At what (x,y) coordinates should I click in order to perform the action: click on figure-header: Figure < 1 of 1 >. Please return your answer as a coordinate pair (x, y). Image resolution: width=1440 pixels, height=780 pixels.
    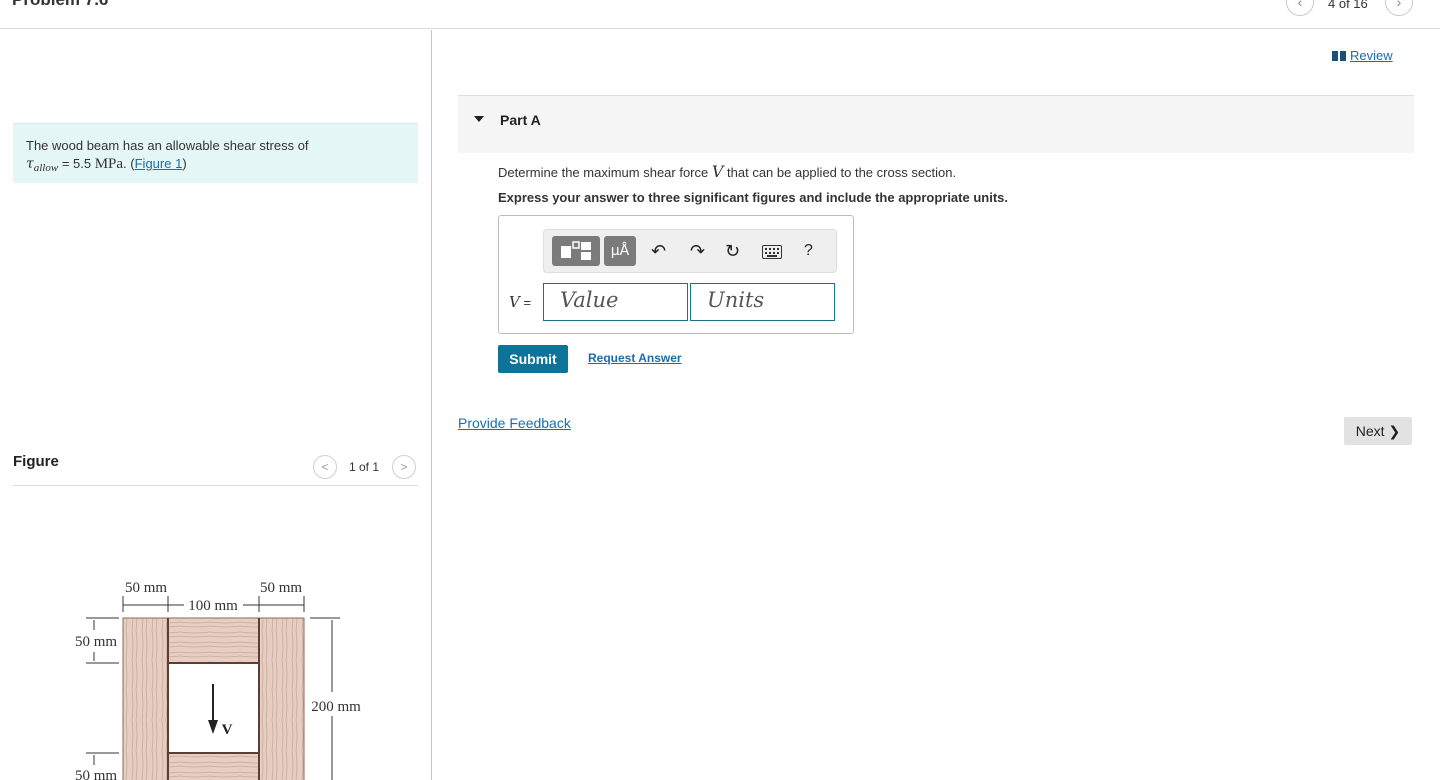
    Looking at the image, I should click on (215, 469).